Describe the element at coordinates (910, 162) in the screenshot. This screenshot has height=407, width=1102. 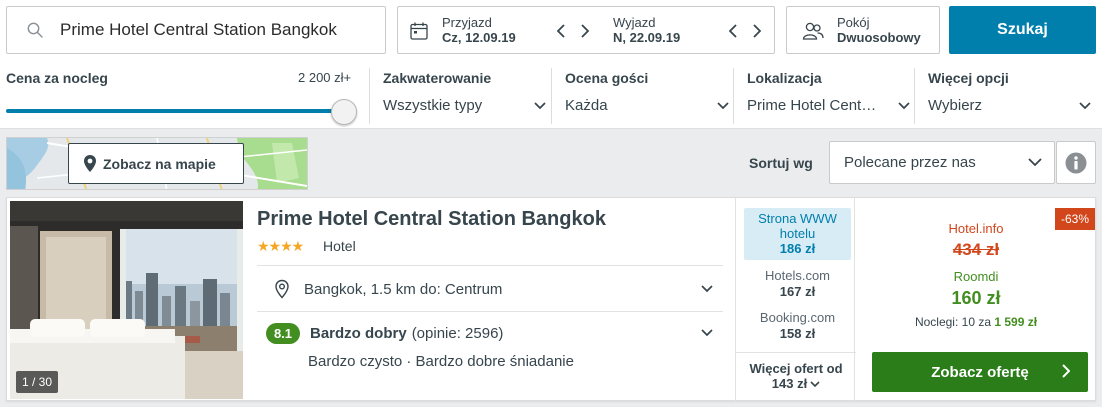
I see `sort-value: Polecane przez nas` at that location.